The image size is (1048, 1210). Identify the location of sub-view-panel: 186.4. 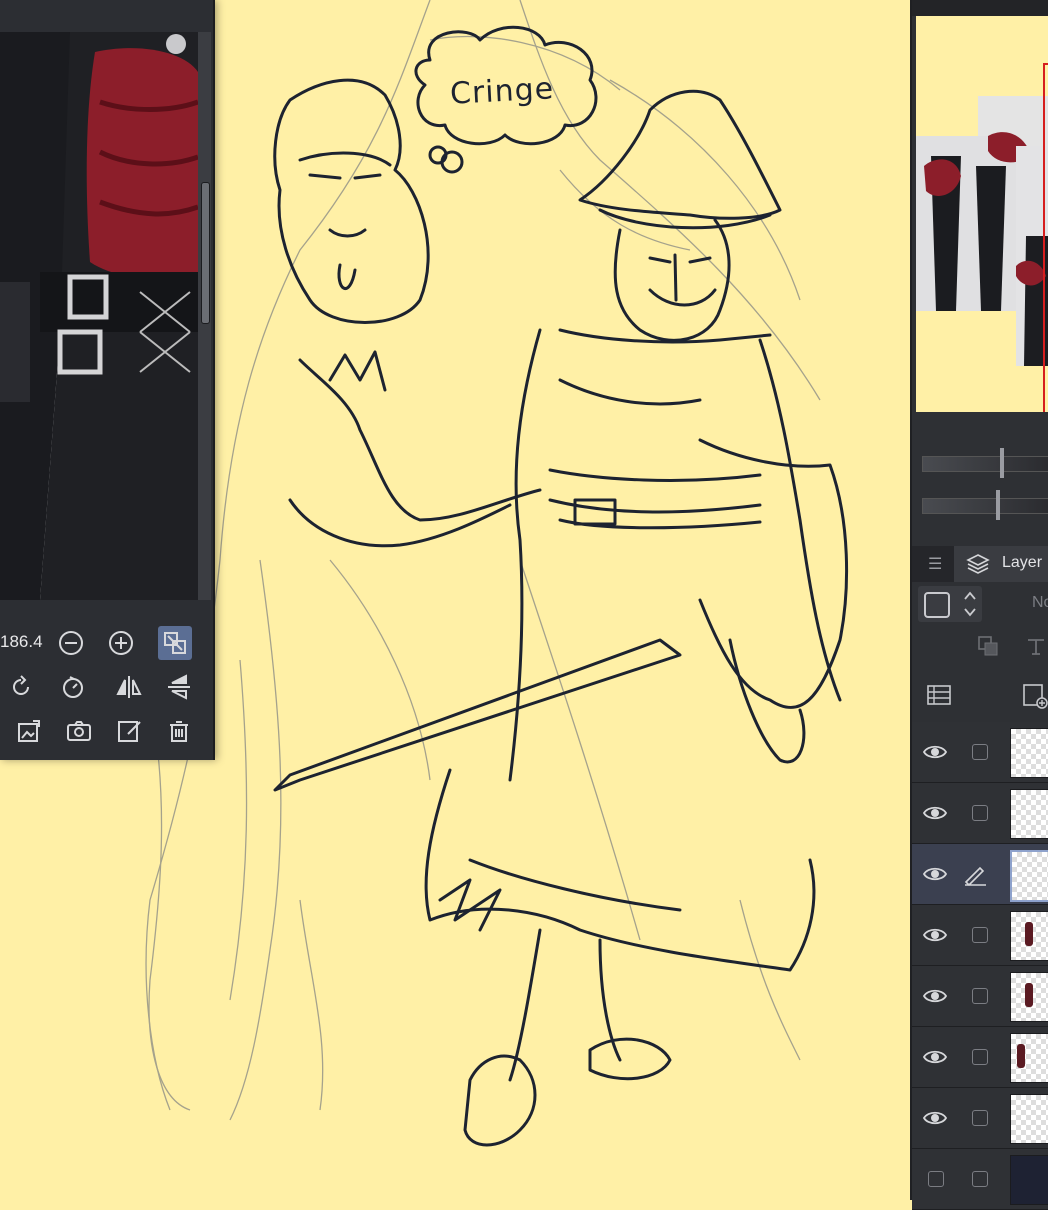
(107, 380).